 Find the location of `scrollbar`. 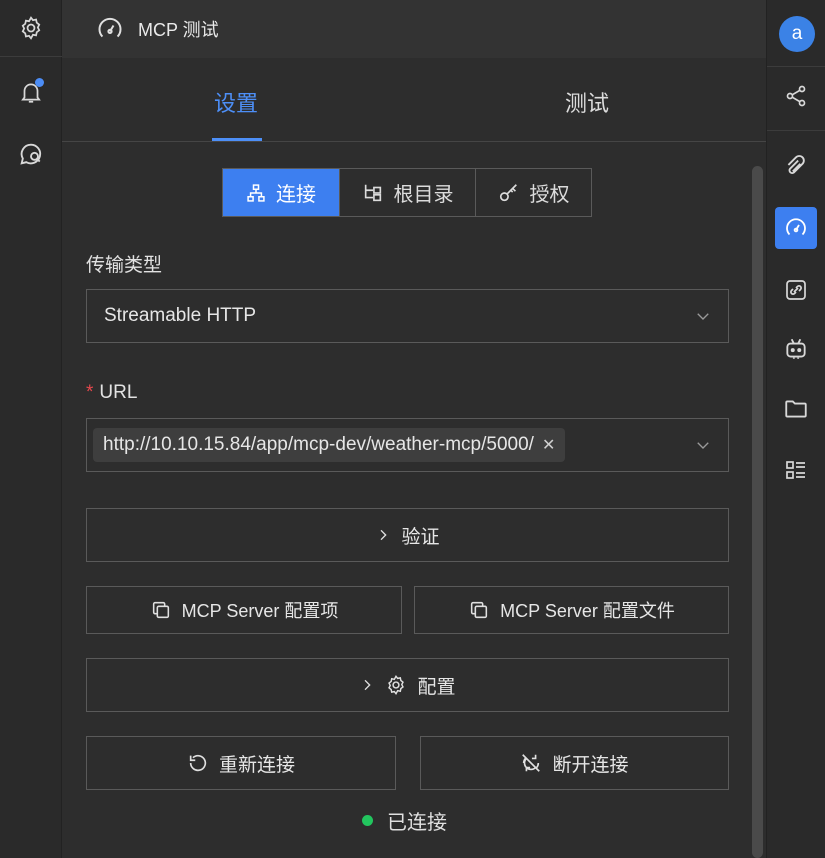

scrollbar is located at coordinates (757, 512).